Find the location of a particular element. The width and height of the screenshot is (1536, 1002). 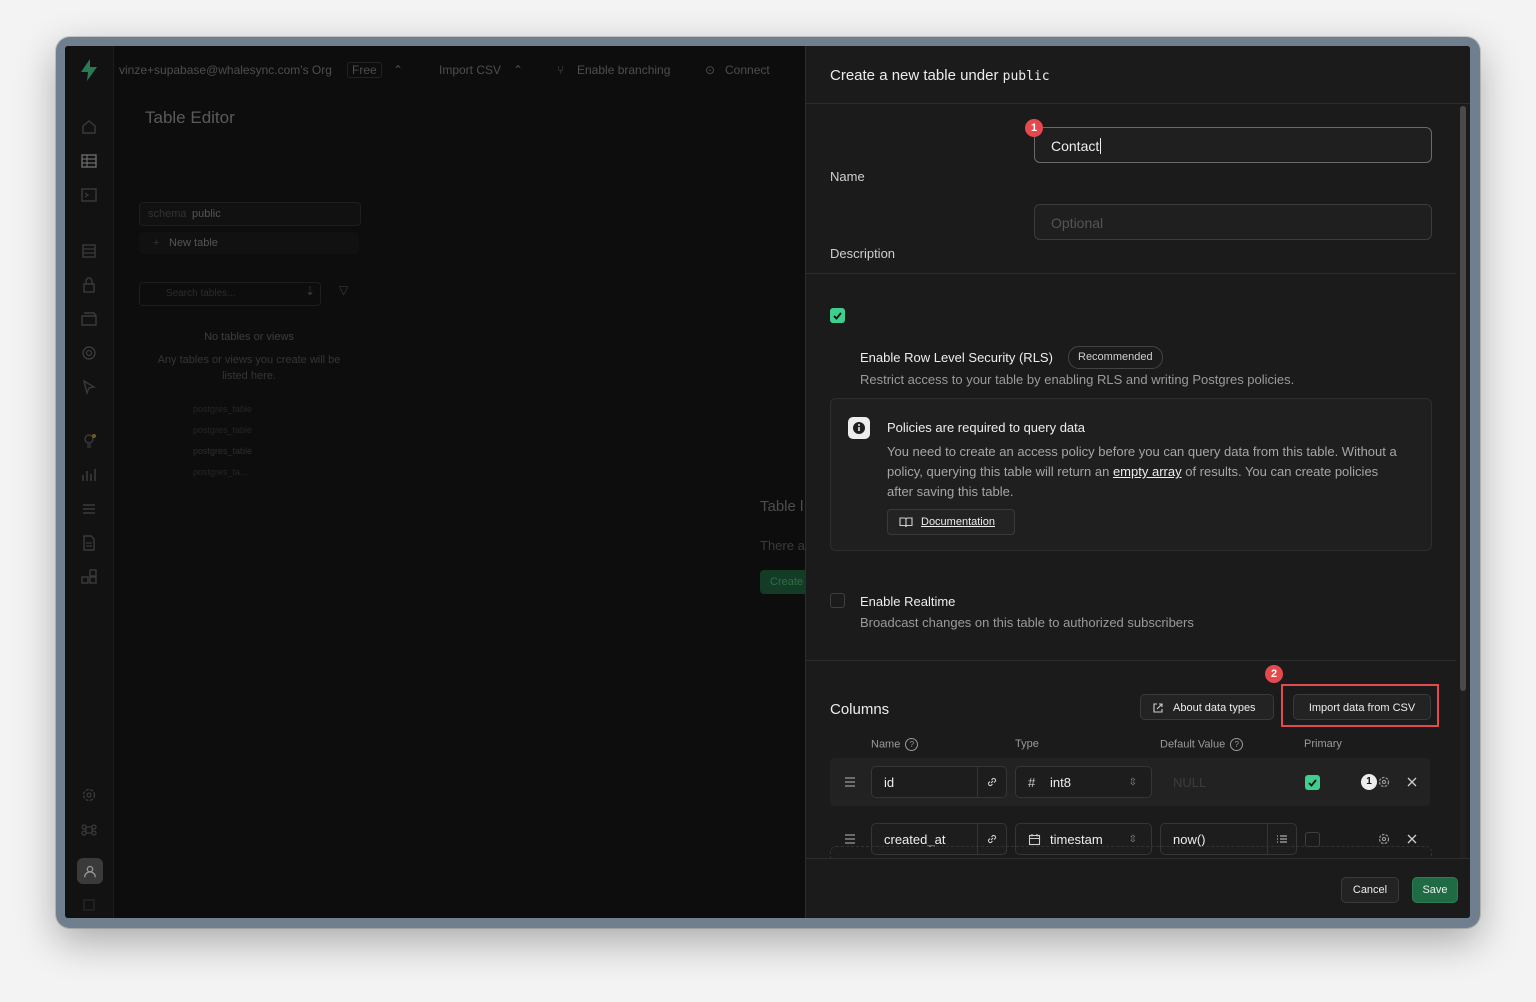

scrollbar-thumb is located at coordinates (1463, 398).